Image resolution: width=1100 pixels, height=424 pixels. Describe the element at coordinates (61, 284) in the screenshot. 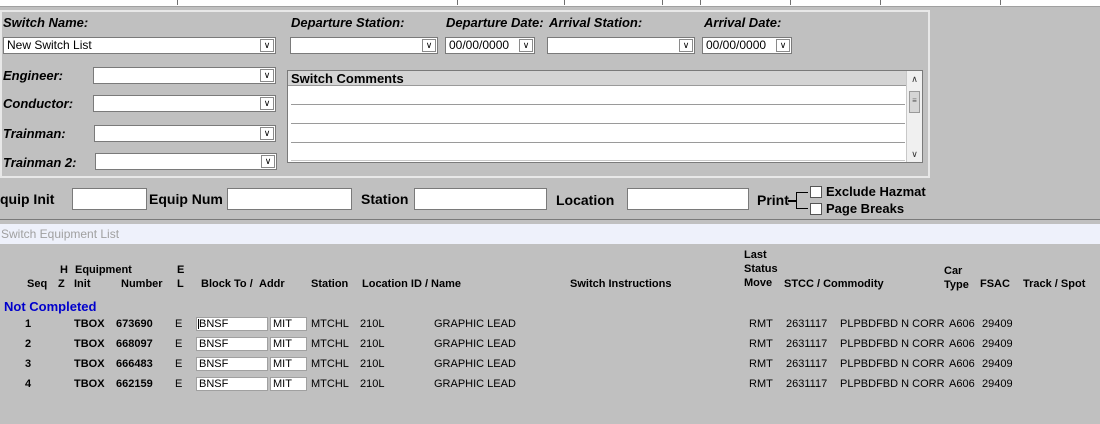

I see `col-hz-bottom: Z` at that location.